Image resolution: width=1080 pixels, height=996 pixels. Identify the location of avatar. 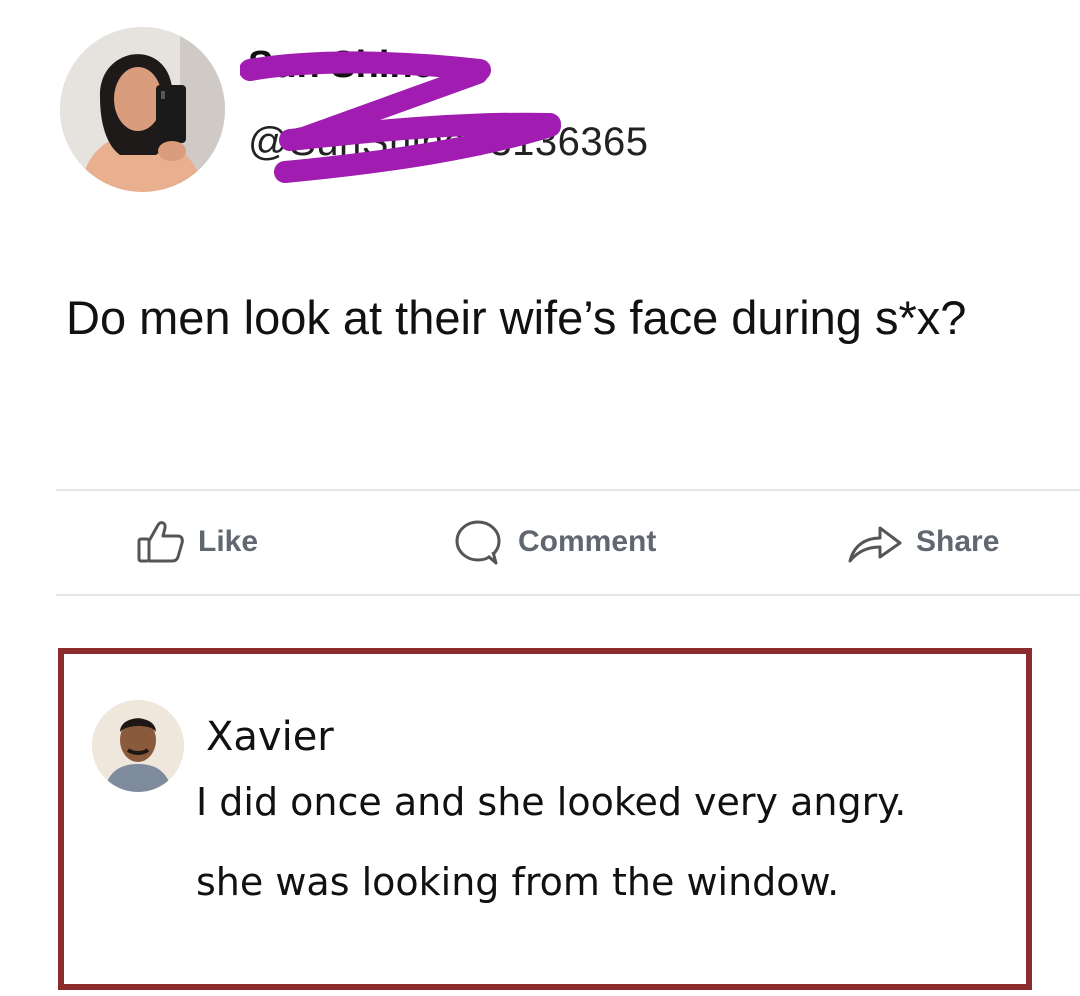
(142, 109).